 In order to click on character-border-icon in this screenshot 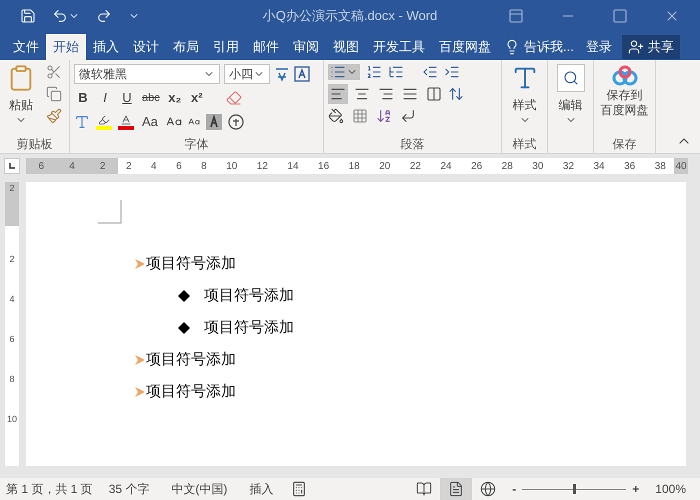, I will do `click(302, 74)`.